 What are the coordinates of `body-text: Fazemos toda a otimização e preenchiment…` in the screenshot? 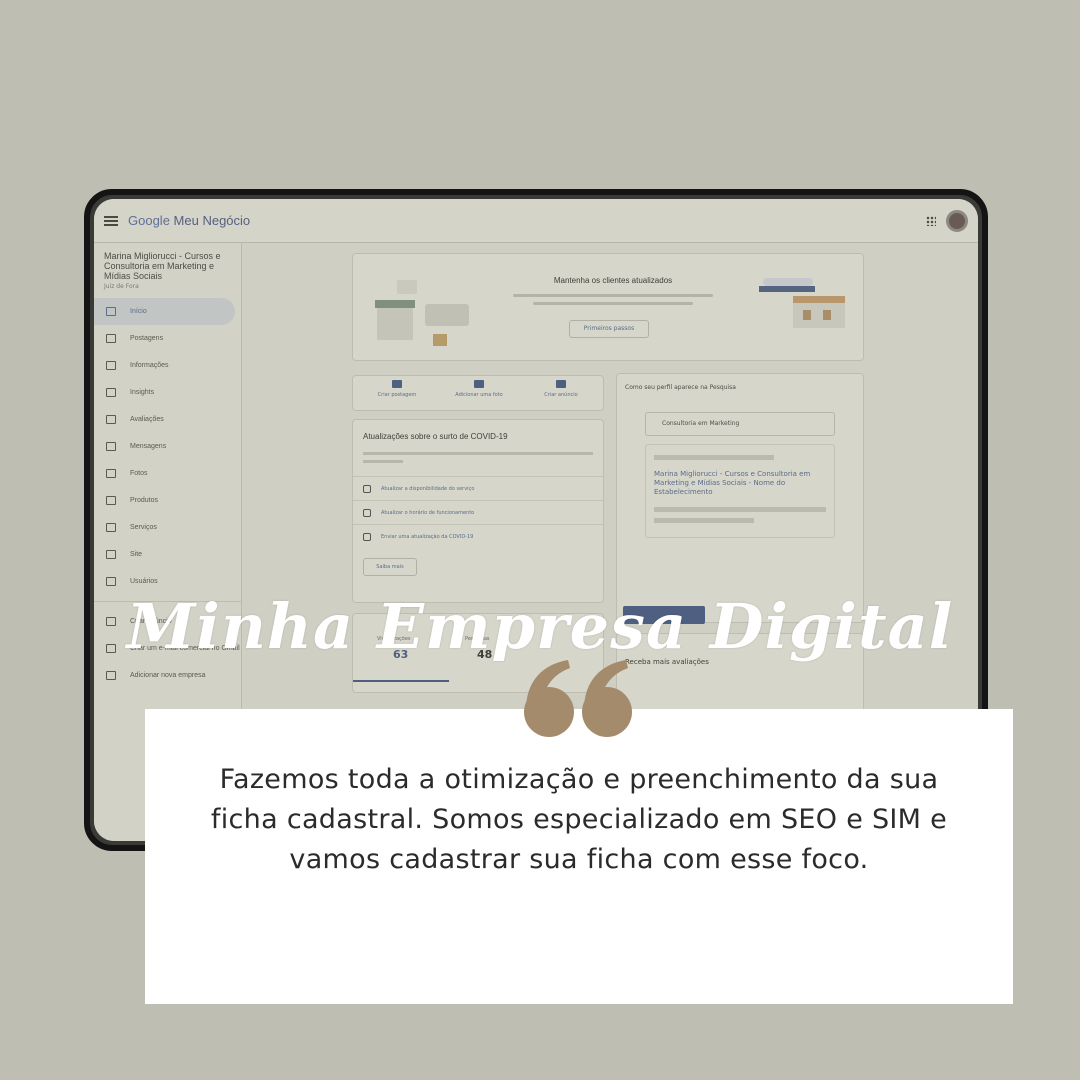 It's located at (579, 819).